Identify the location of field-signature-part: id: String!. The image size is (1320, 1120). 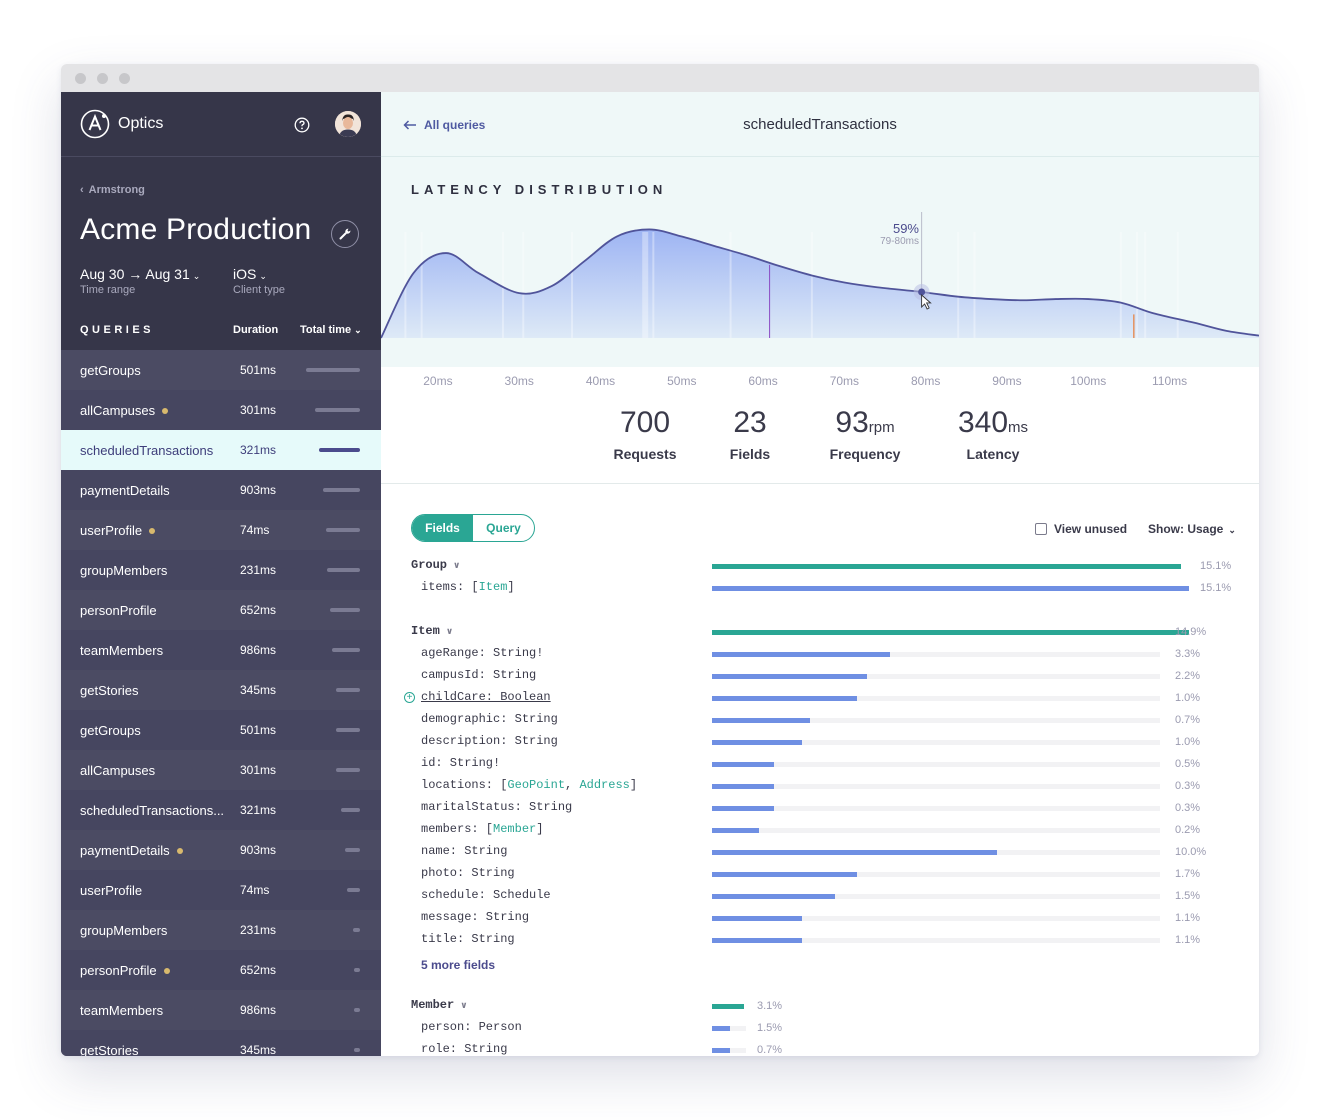
(461, 763).